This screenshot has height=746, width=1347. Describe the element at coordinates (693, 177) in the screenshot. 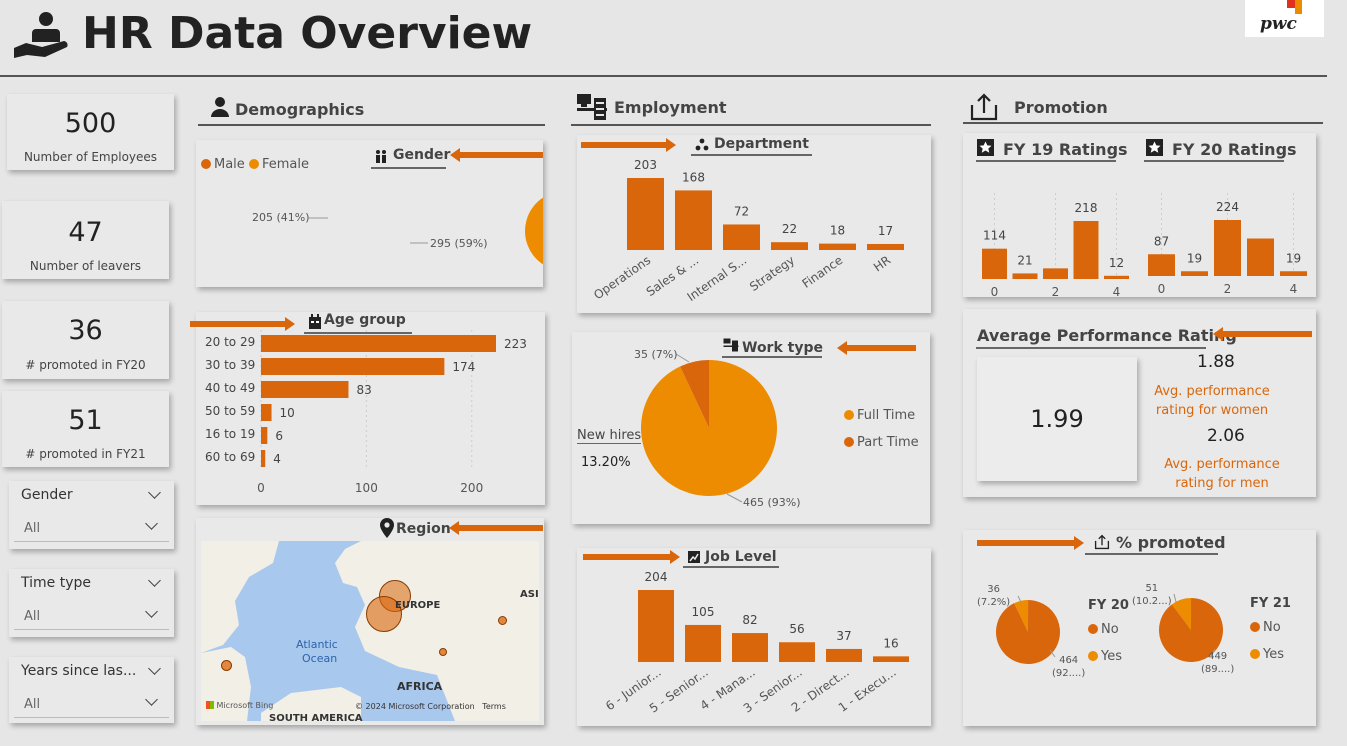

I see `data-label: 168` at that location.